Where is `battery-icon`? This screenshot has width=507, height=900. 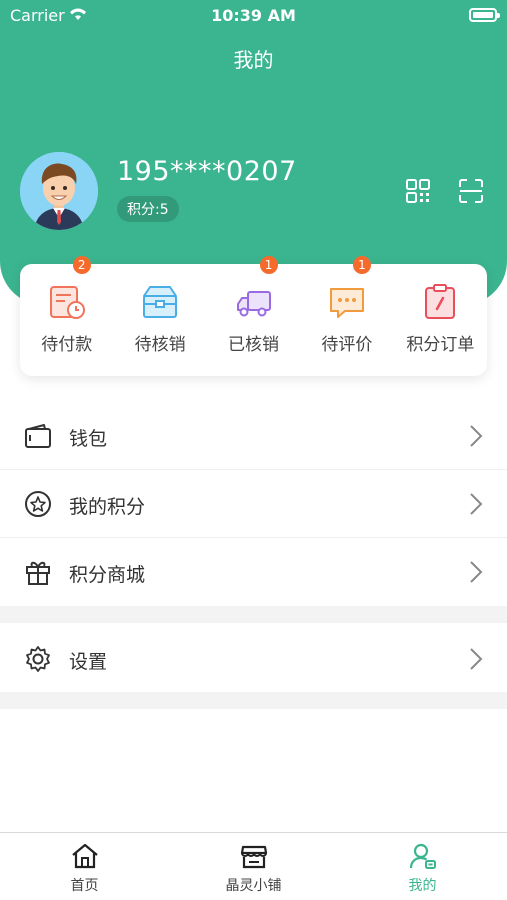
battery-icon is located at coordinates (484, 15).